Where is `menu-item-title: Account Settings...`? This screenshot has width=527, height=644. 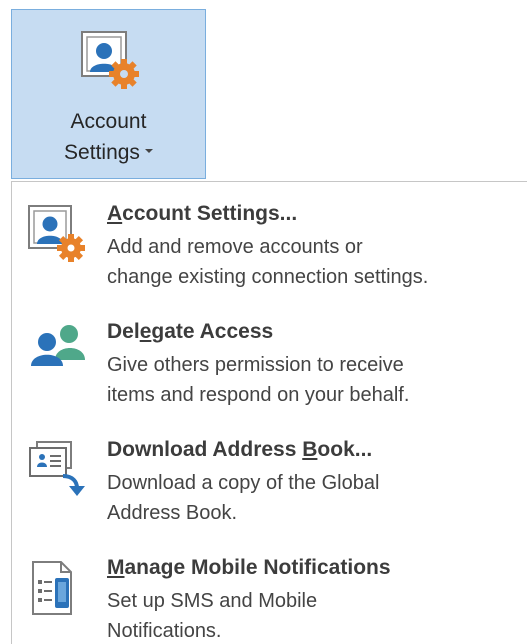 menu-item-title: Account Settings... is located at coordinates (202, 214).